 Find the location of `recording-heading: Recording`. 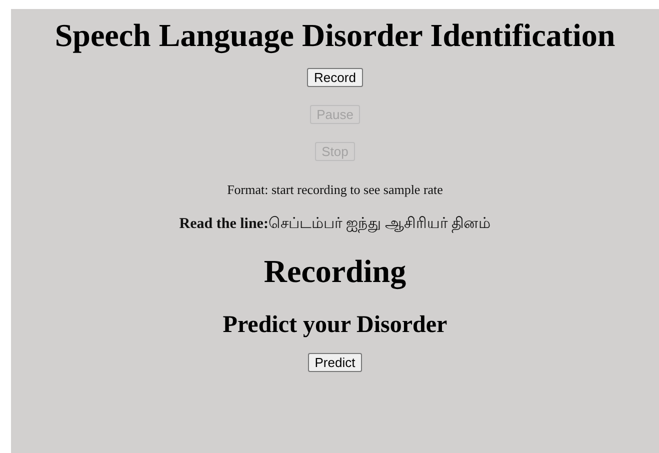

recording-heading: Recording is located at coordinates (335, 271).